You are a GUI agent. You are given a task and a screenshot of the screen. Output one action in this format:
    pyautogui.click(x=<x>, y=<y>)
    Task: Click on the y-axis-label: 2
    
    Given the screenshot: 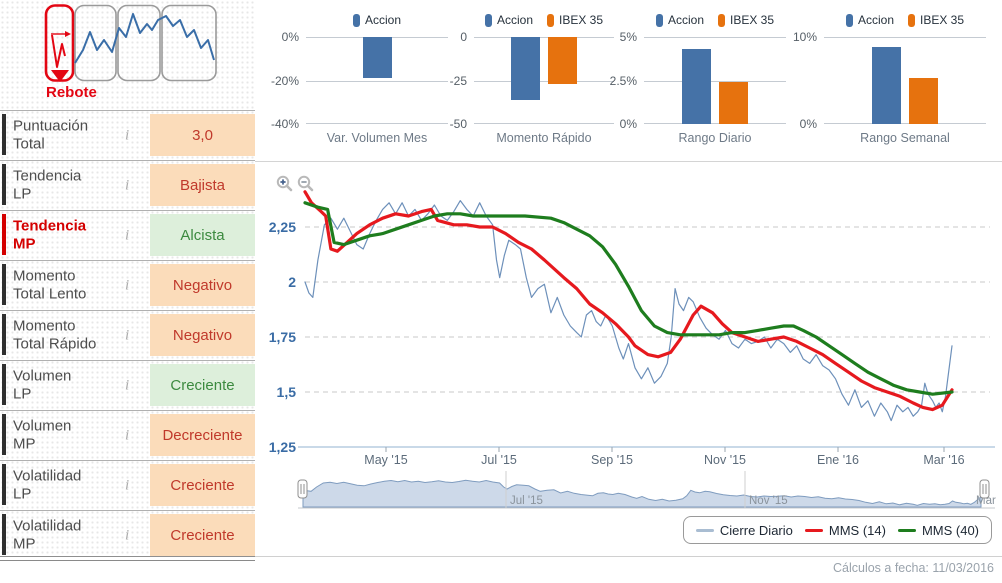 What is the action you would take?
    pyautogui.click(x=292, y=282)
    